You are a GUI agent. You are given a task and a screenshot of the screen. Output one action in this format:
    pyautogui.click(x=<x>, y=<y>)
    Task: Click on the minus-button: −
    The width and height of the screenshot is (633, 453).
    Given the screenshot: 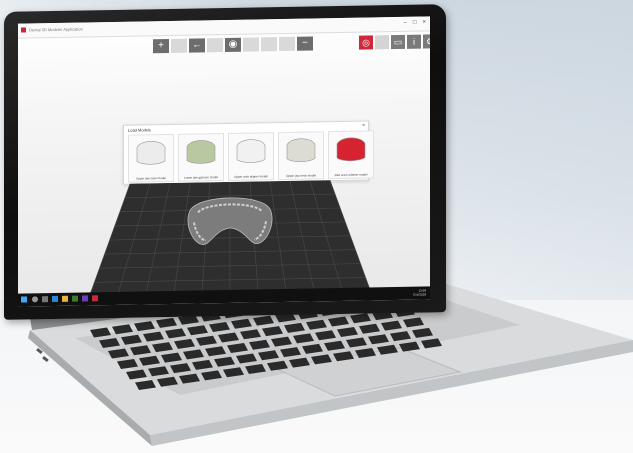 What is the action you would take?
    pyautogui.click(x=305, y=43)
    